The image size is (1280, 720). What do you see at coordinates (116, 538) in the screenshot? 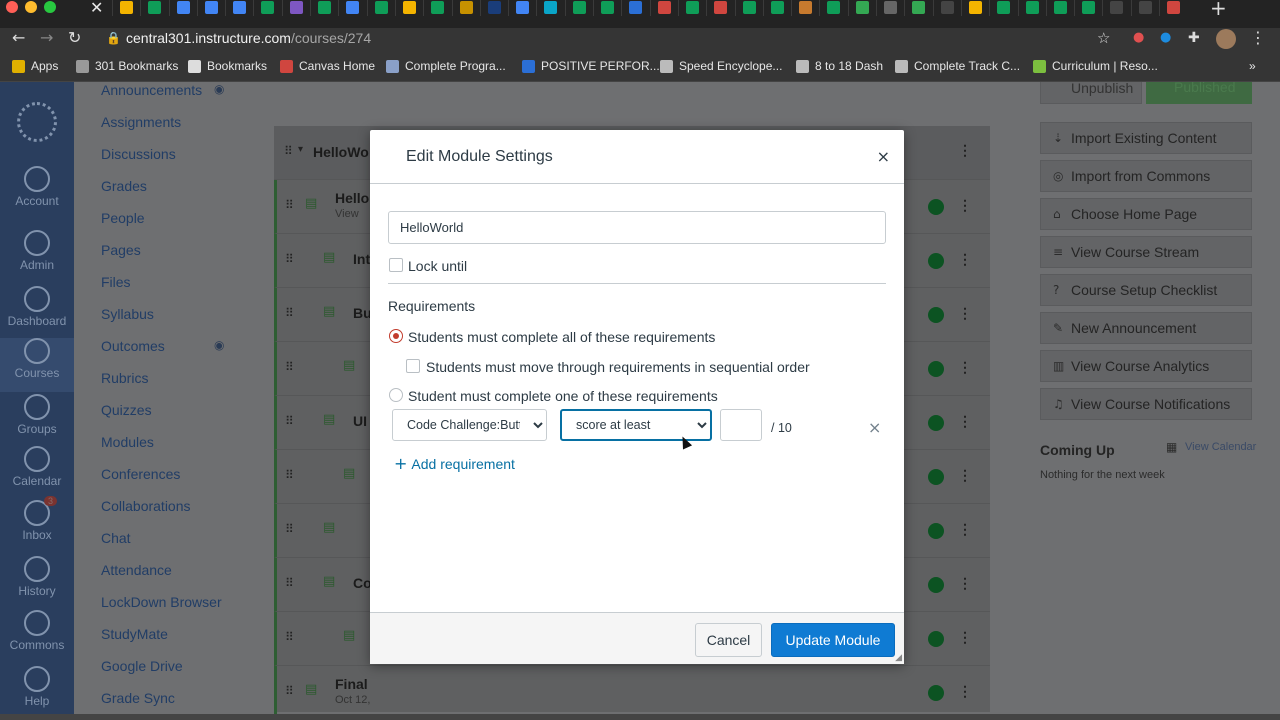
I see `course-nav-chat: Chat` at bounding box center [116, 538].